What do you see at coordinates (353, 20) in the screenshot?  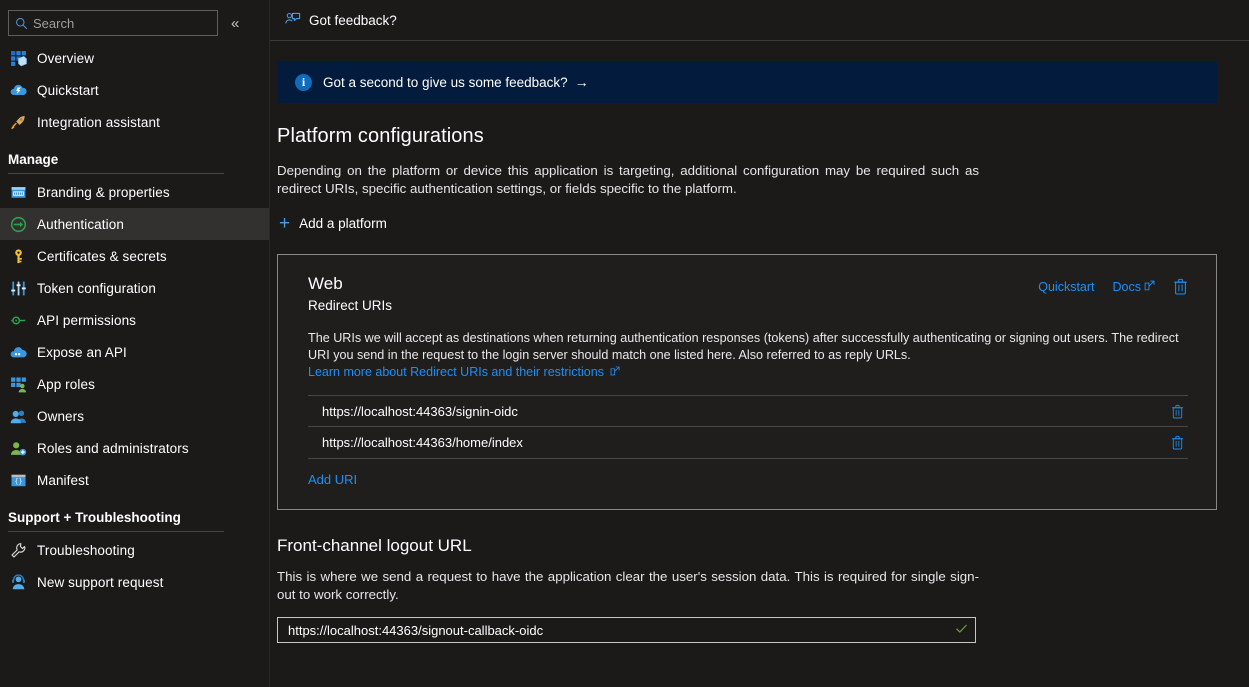 I see `got-feedback-label: Got feedback?` at bounding box center [353, 20].